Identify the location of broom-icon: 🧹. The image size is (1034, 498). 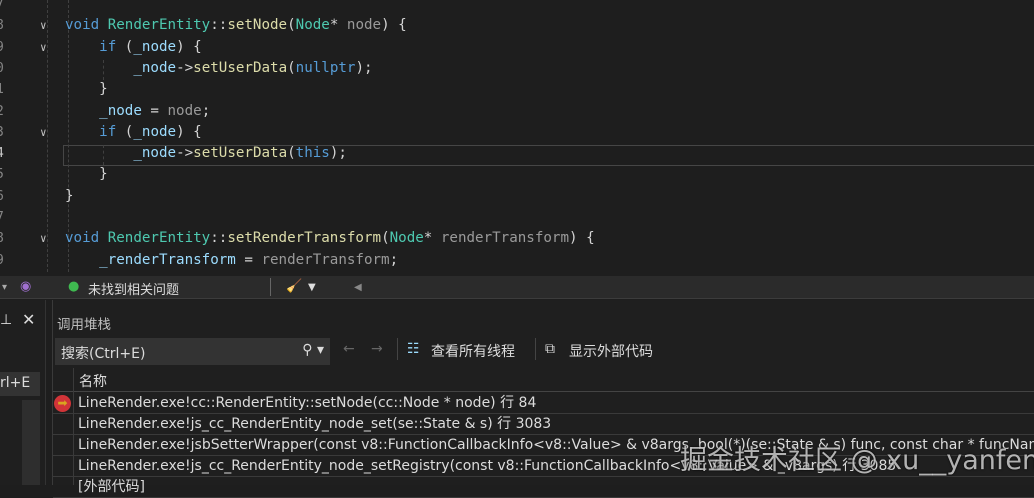
(294, 286).